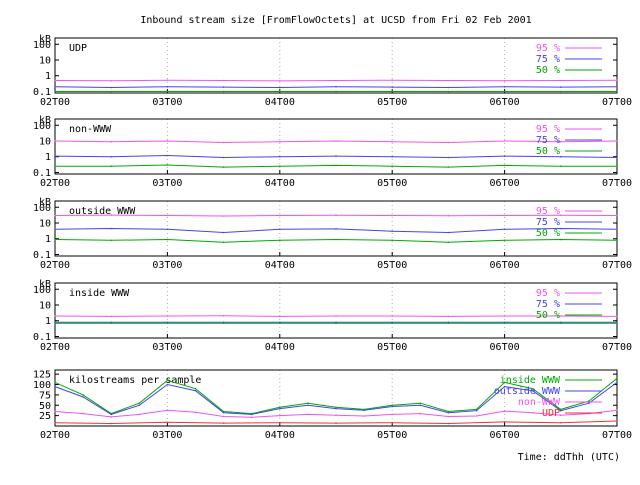 This screenshot has width=640, height=485. Describe the element at coordinates (78, 48) in the screenshot. I see `panel-title: UDP` at that location.